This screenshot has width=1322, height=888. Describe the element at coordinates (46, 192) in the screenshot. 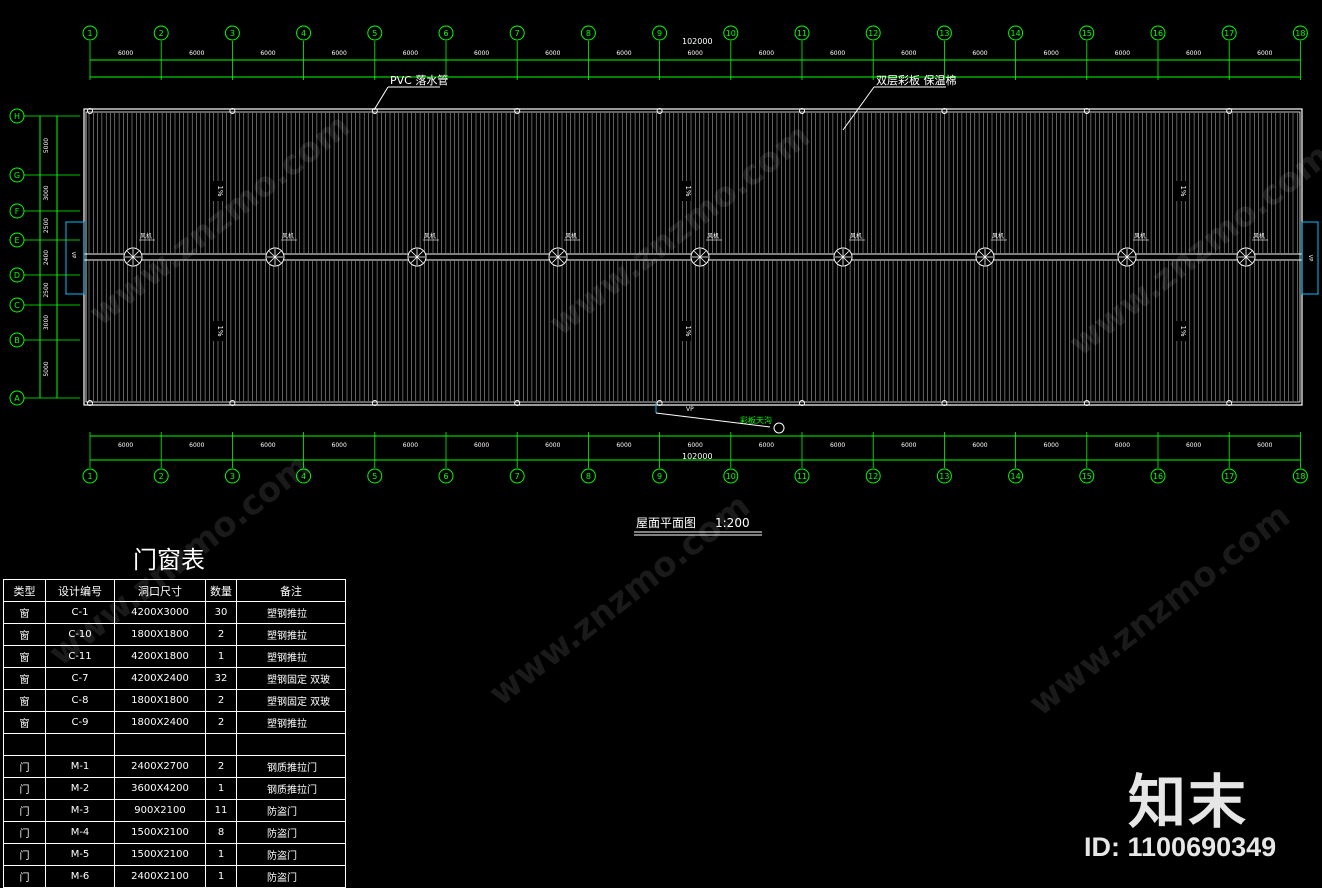

I see `row-dimension: 3000` at that location.